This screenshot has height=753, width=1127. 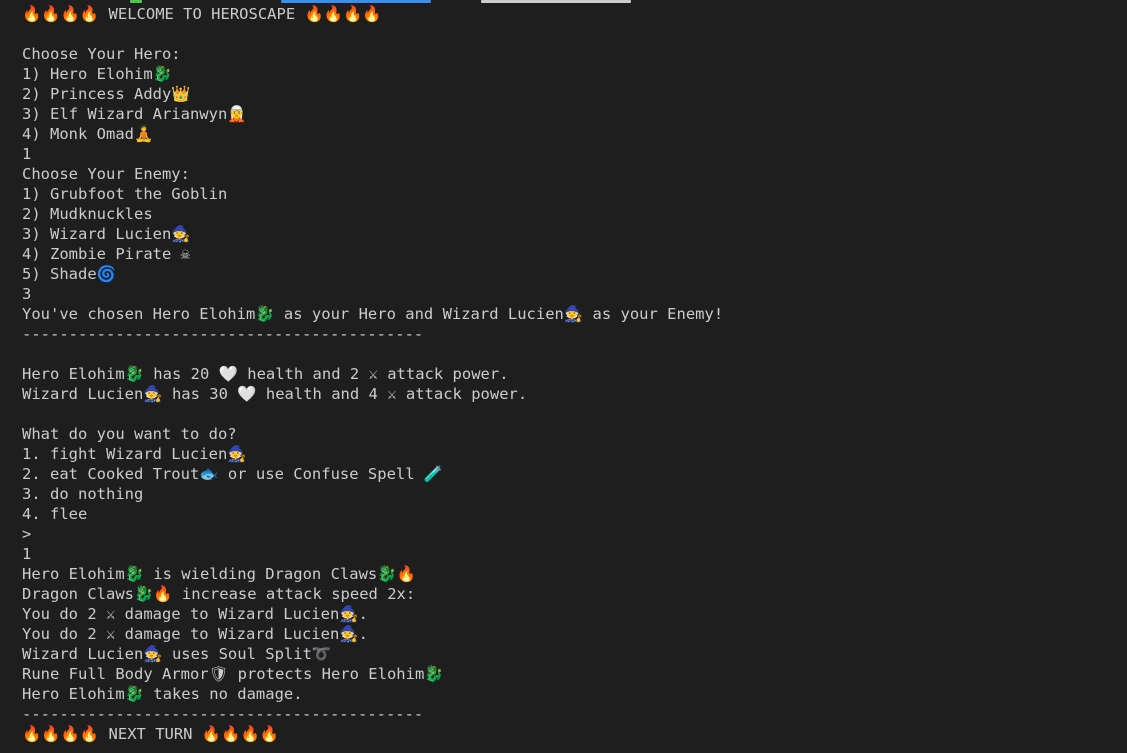 What do you see at coordinates (97, 74) in the screenshot?
I see `hero-option-1: 1) Hero Elohim🐉` at bounding box center [97, 74].